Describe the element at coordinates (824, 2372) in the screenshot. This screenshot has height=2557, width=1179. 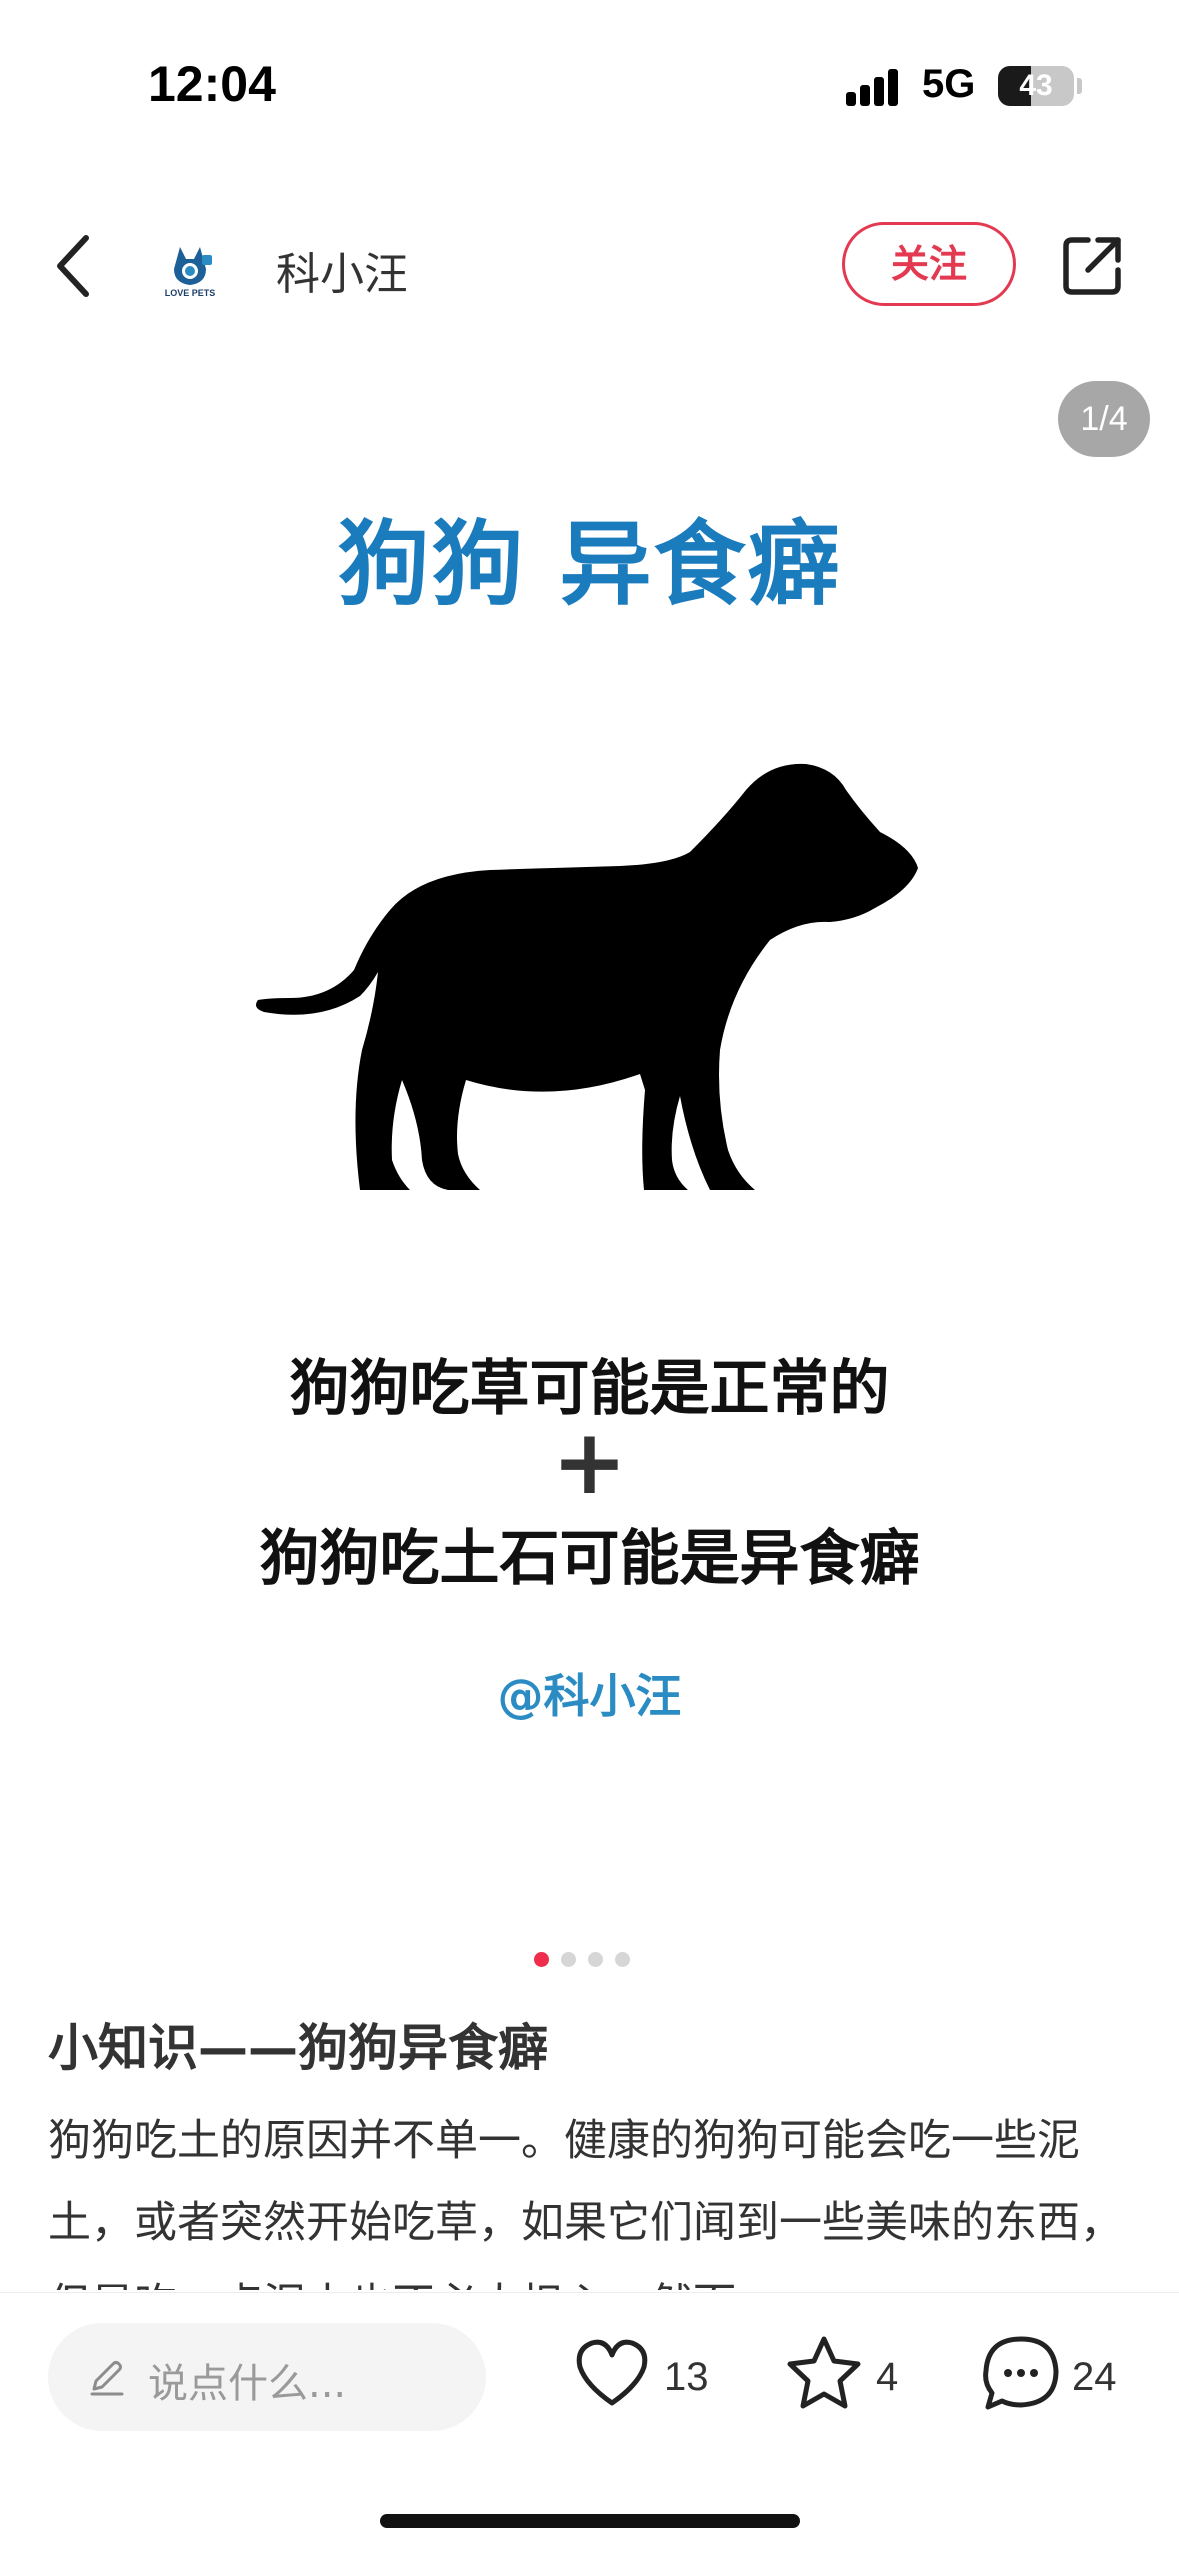
I see `star-icon` at that location.